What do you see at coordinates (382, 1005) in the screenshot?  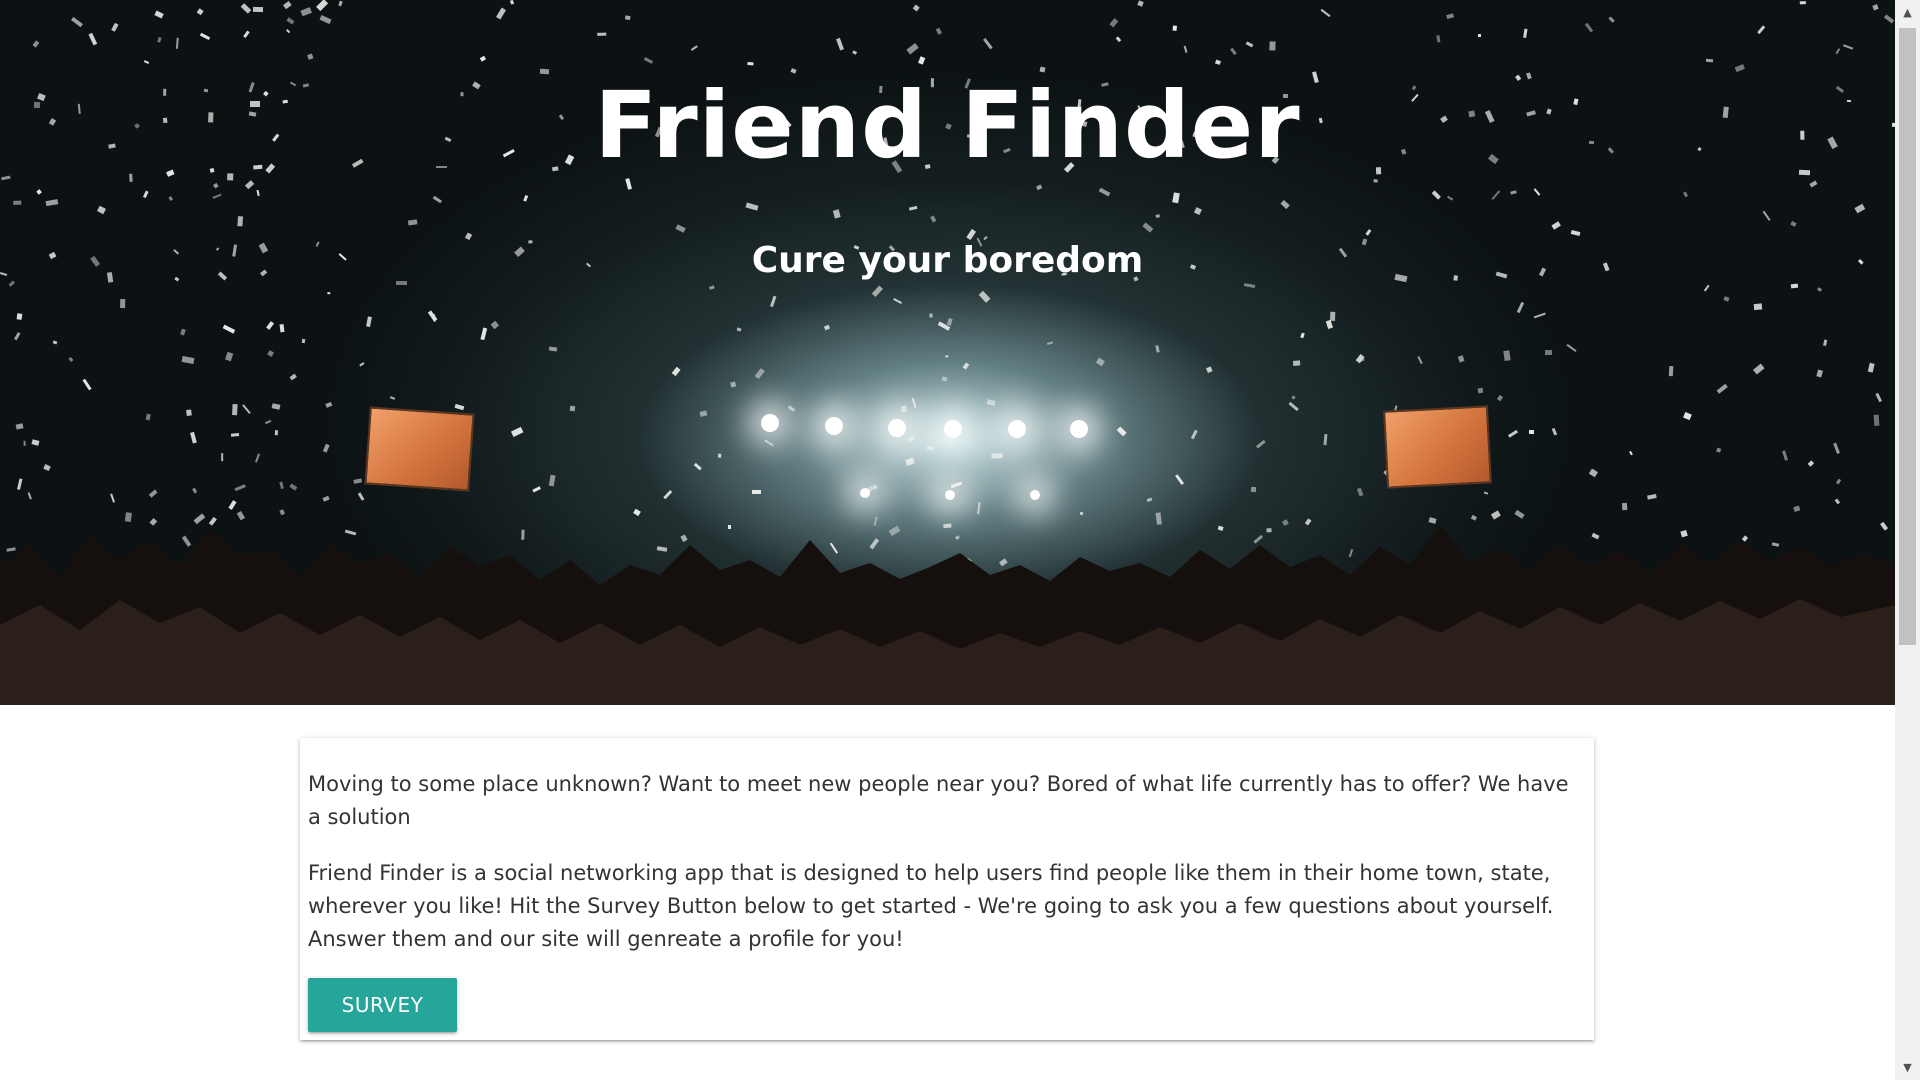 I see `survey-button: SURVEY` at bounding box center [382, 1005].